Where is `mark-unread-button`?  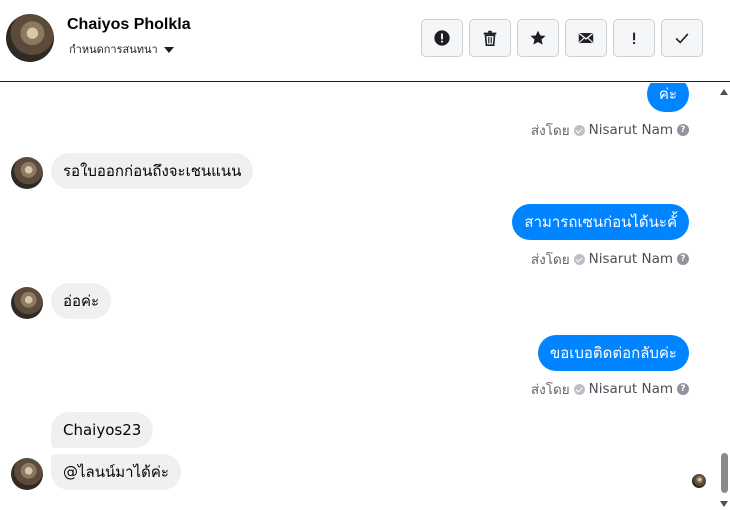 mark-unread-button is located at coordinates (586, 38).